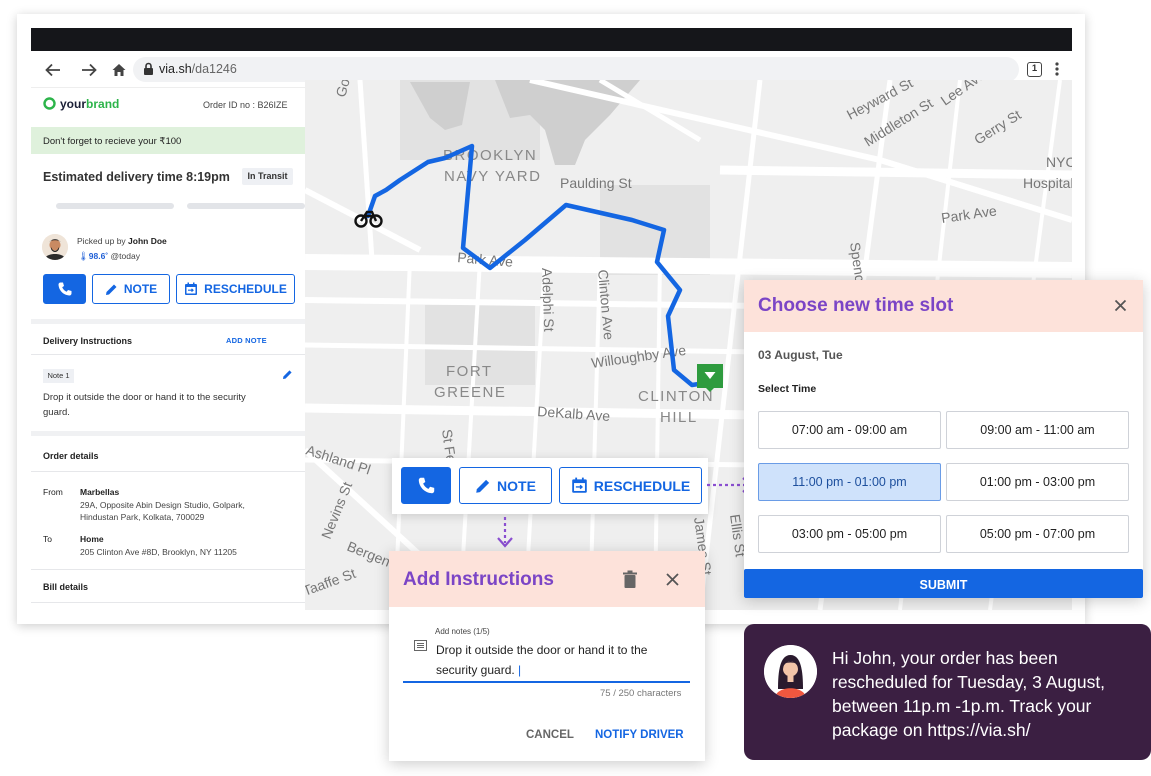 This screenshot has height=776, width=1151. Describe the element at coordinates (849, 534) in the screenshot. I see `time-slot-option: 03:00 pm - 05:00 pm` at that location.